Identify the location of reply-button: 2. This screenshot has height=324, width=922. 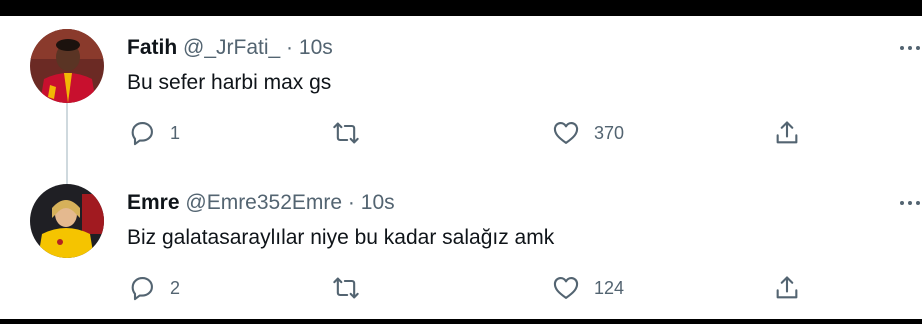
(154, 288).